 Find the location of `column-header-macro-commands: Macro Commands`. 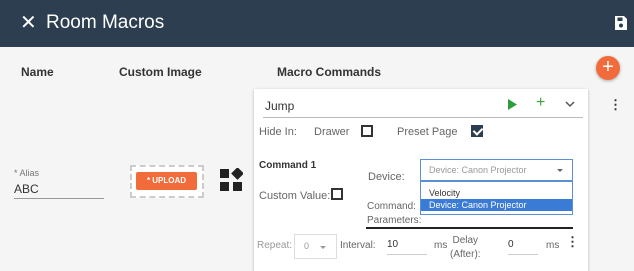

column-header-macro-commands: Macro Commands is located at coordinates (329, 72).